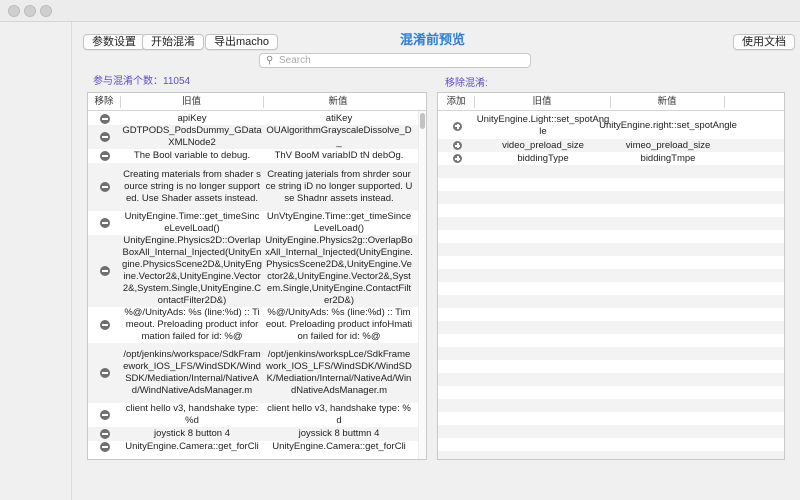 Image resolution: width=800 pixels, height=500 pixels. I want to click on old-value-cell: UnityEngine.Camera::get_forCli, so click(192, 446).